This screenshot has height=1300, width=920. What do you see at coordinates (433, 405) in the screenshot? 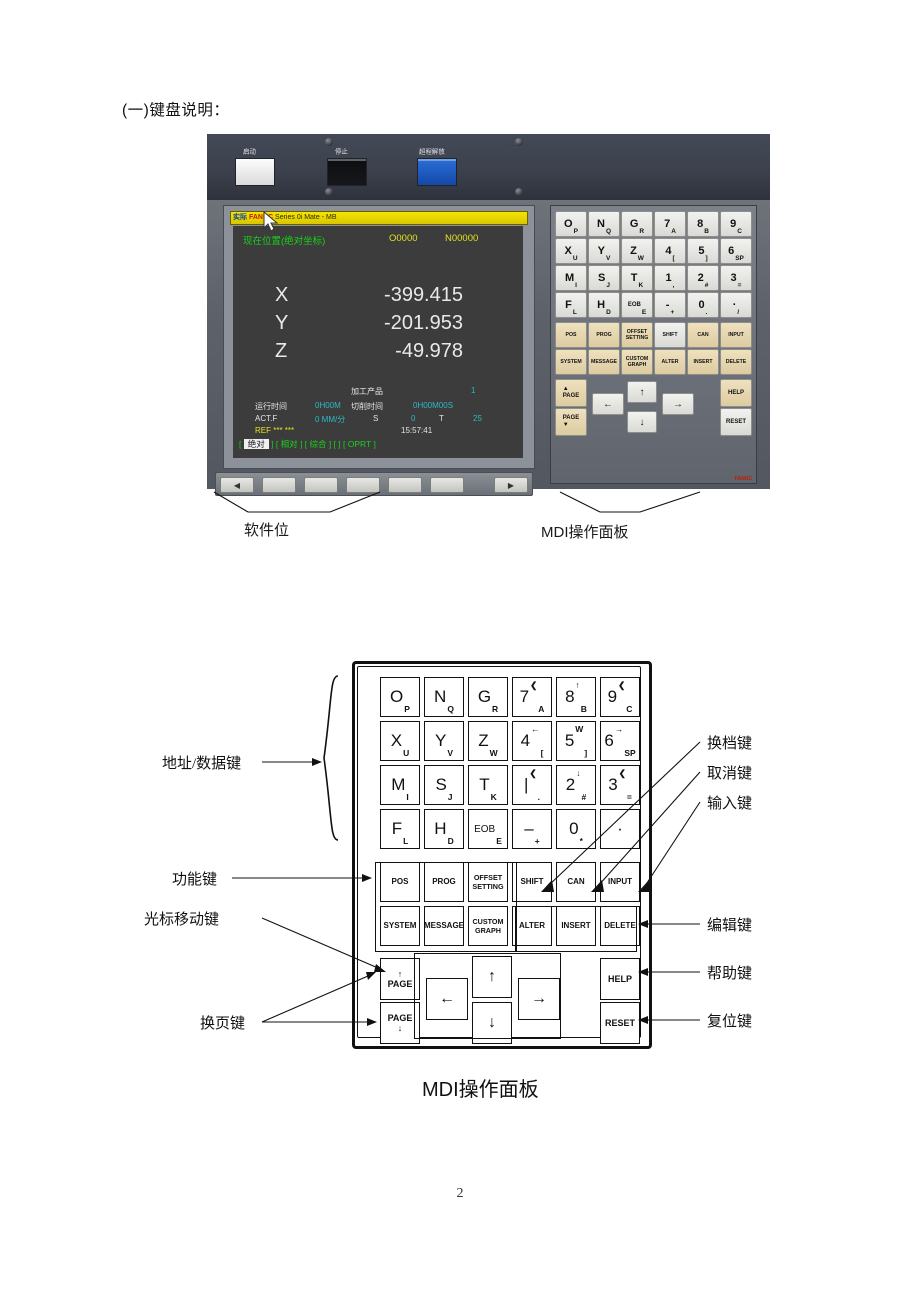
I see `cuttime-value: 0H00M00S` at bounding box center [433, 405].